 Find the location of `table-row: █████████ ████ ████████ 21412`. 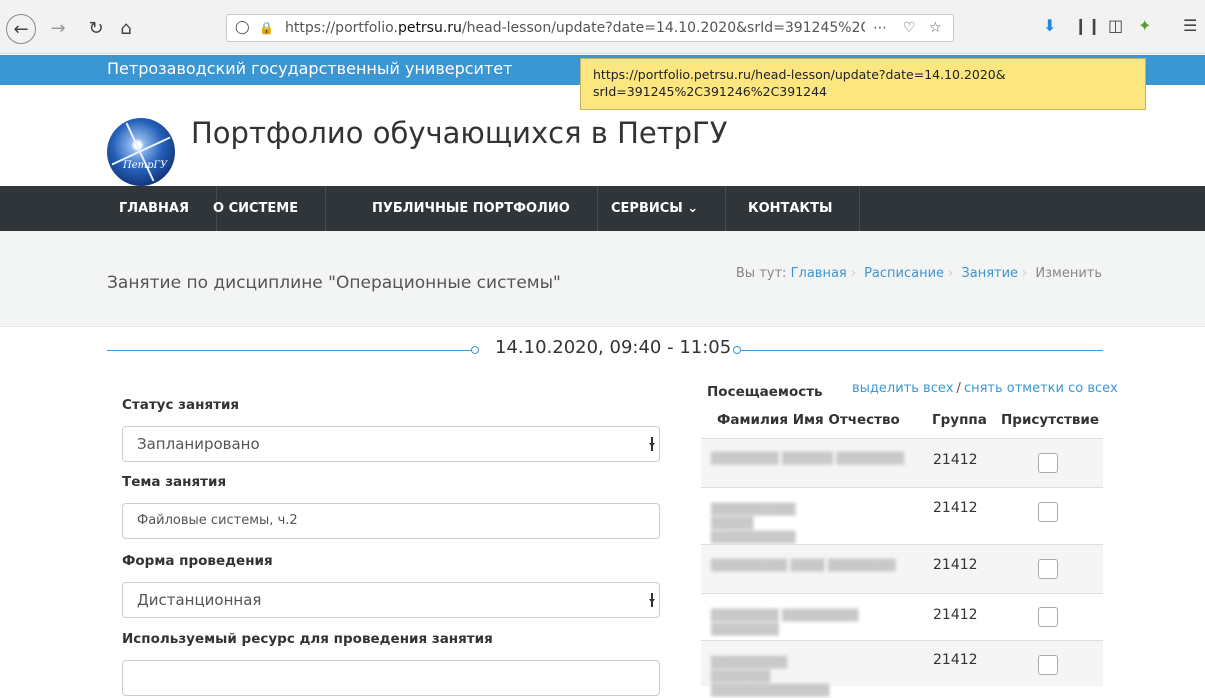

table-row: █████████ ████ ████████ 21412 is located at coordinates (902, 568).